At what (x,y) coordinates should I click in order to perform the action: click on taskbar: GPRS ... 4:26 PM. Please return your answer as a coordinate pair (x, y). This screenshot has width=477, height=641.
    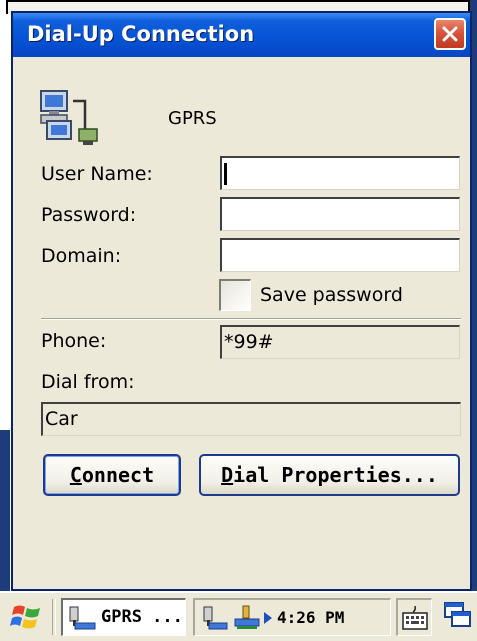
    Looking at the image, I should click on (238, 616).